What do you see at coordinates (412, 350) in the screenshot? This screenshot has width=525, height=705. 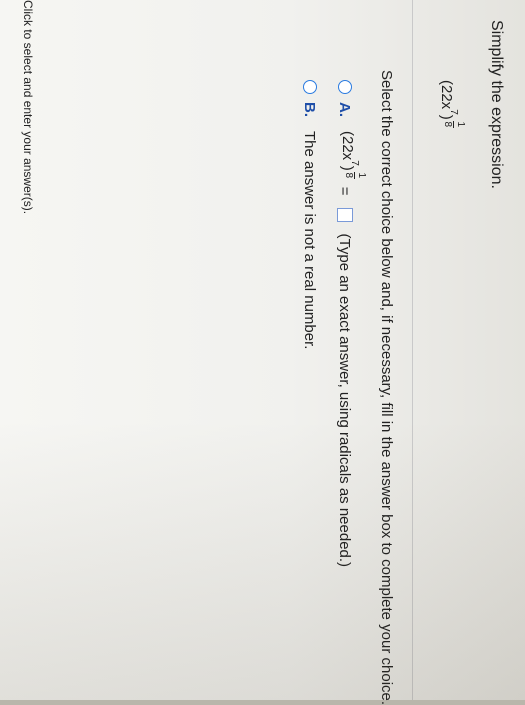 I see `divider` at bounding box center [412, 350].